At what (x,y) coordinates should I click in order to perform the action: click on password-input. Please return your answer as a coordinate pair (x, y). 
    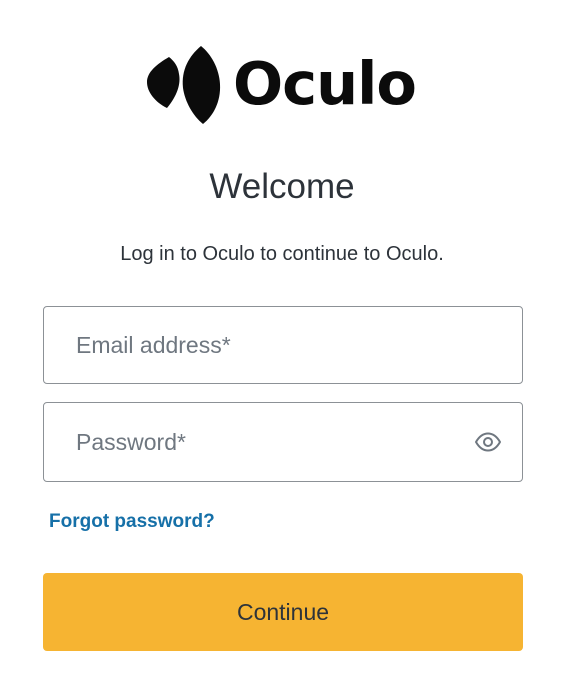
    Looking at the image, I should click on (283, 442).